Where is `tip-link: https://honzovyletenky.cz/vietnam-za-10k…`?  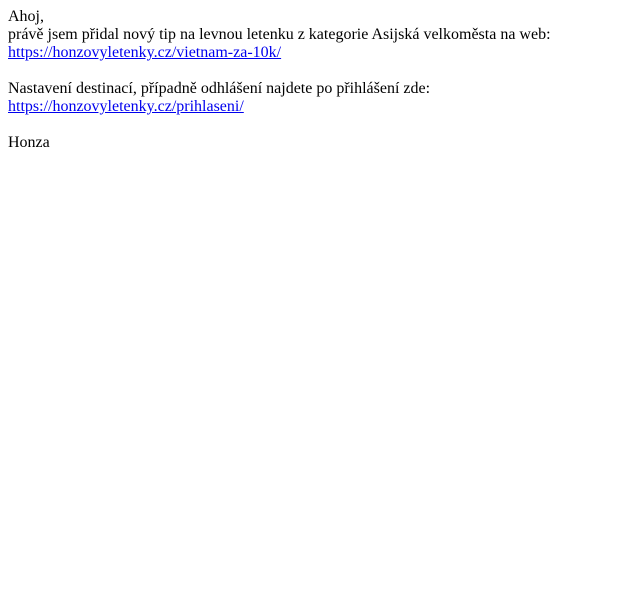
tip-link: https://honzovyletenky.cz/vietnam-za-10k… is located at coordinates (144, 52).